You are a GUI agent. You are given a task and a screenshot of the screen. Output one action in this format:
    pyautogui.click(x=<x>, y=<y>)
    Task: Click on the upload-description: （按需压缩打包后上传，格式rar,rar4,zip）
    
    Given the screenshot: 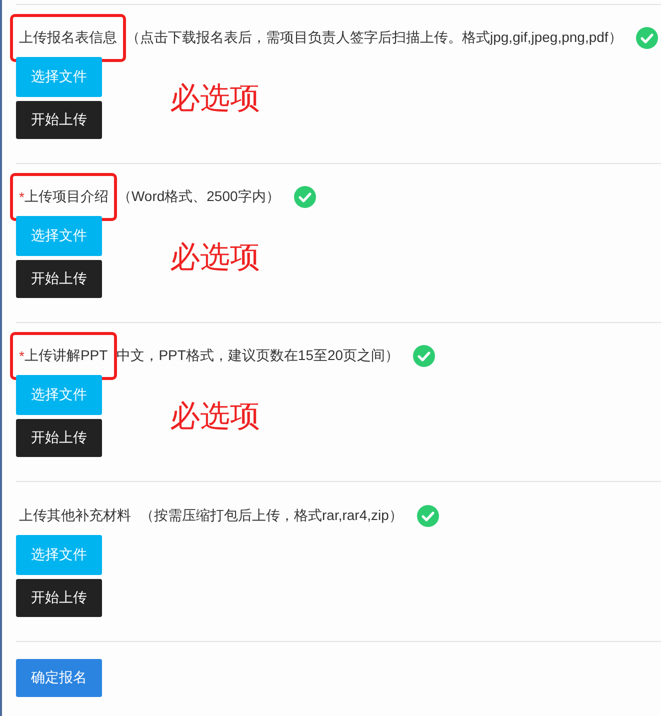 What is the action you would take?
    pyautogui.click(x=271, y=516)
    